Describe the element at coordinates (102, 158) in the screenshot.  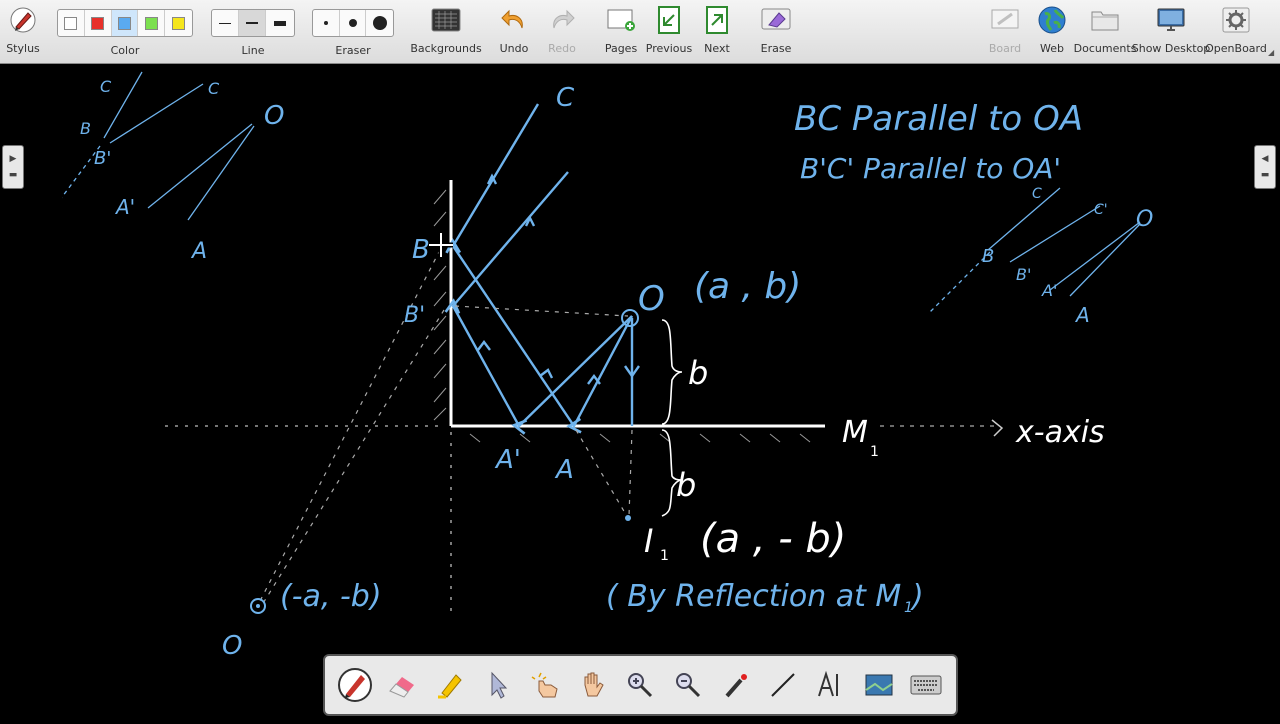
I see `sketch-label-b-prime: B'` at that location.